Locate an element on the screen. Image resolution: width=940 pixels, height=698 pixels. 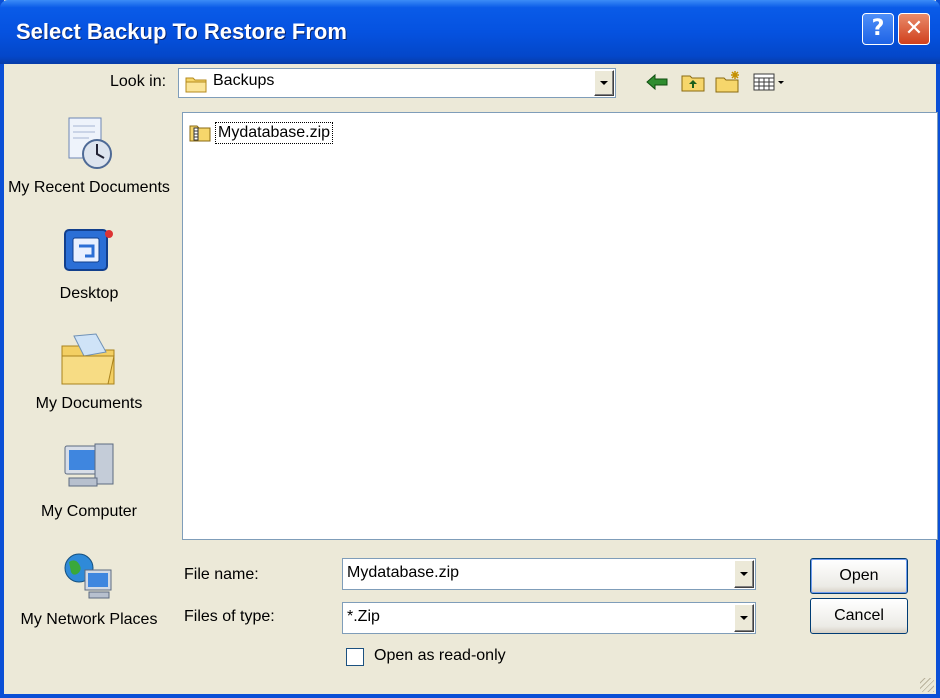
file-type-dropdown: *.Zip is located at coordinates (549, 618).